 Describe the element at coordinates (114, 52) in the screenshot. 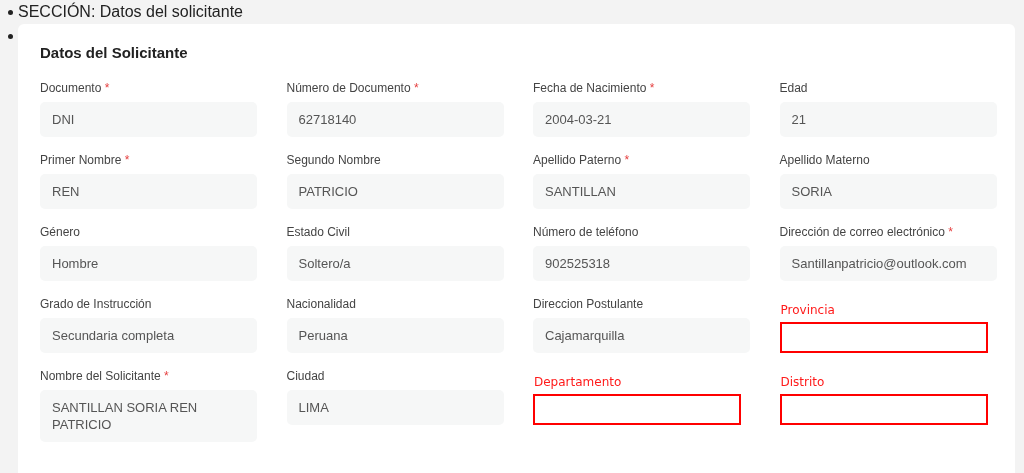

I see `card-title: Datos del Solicitante` at that location.